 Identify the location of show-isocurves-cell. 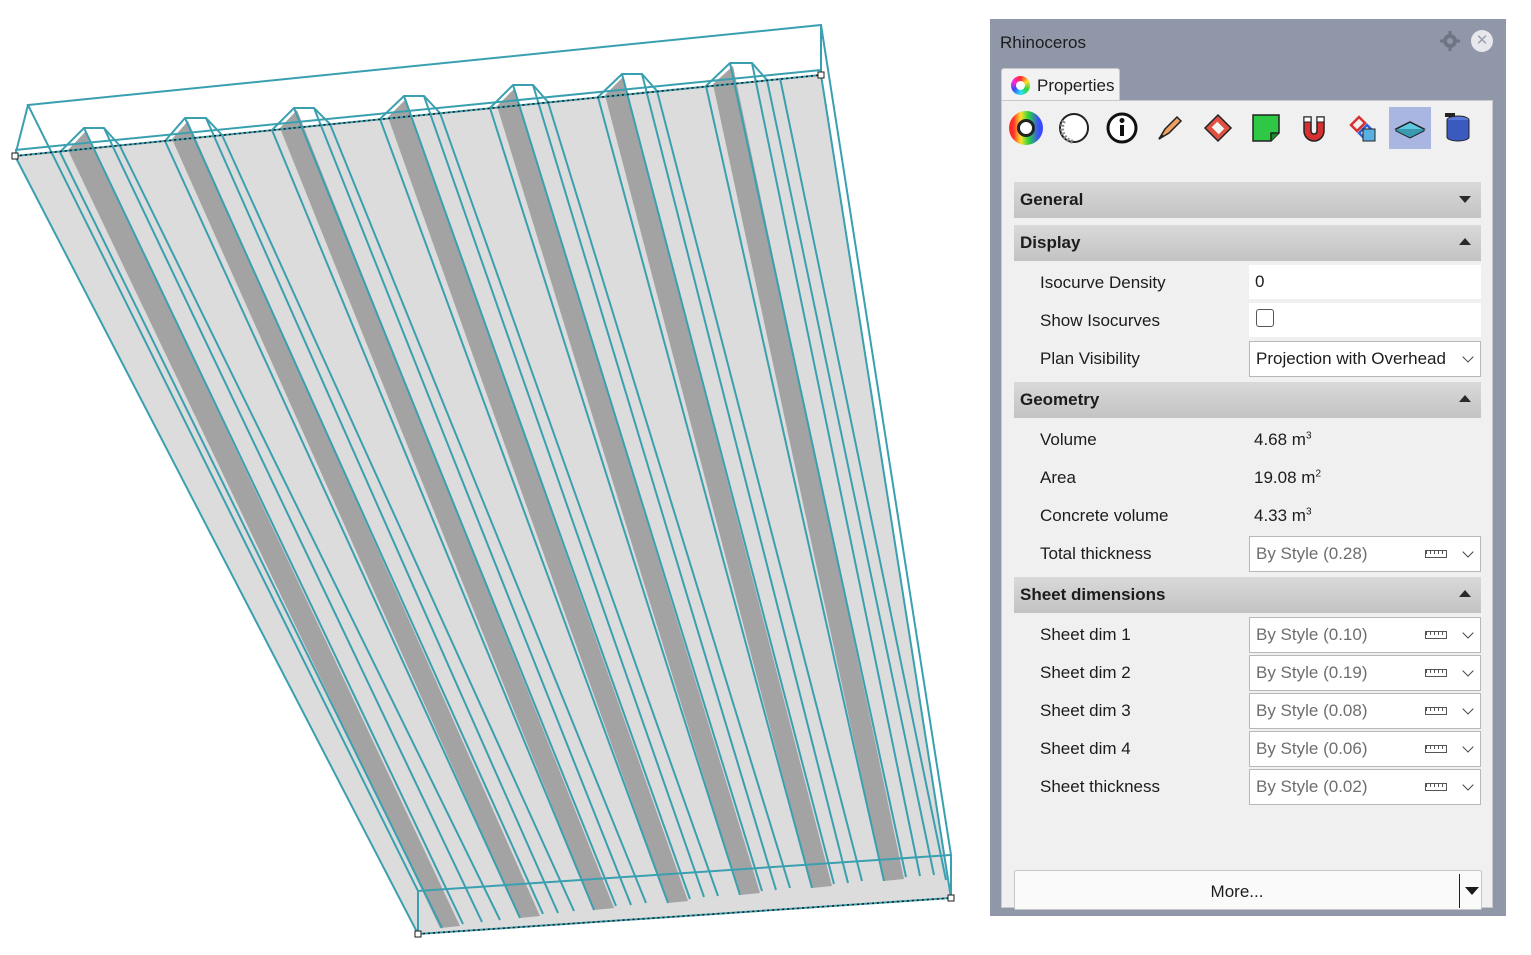
(1365, 320).